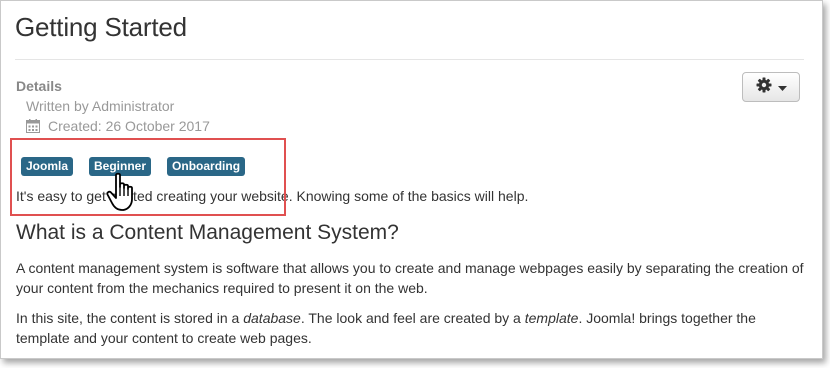 Image resolution: width=830 pixels, height=368 pixels. What do you see at coordinates (412, 318) in the screenshot?
I see `paragraph-text: . The look and feel are created by a` at bounding box center [412, 318].